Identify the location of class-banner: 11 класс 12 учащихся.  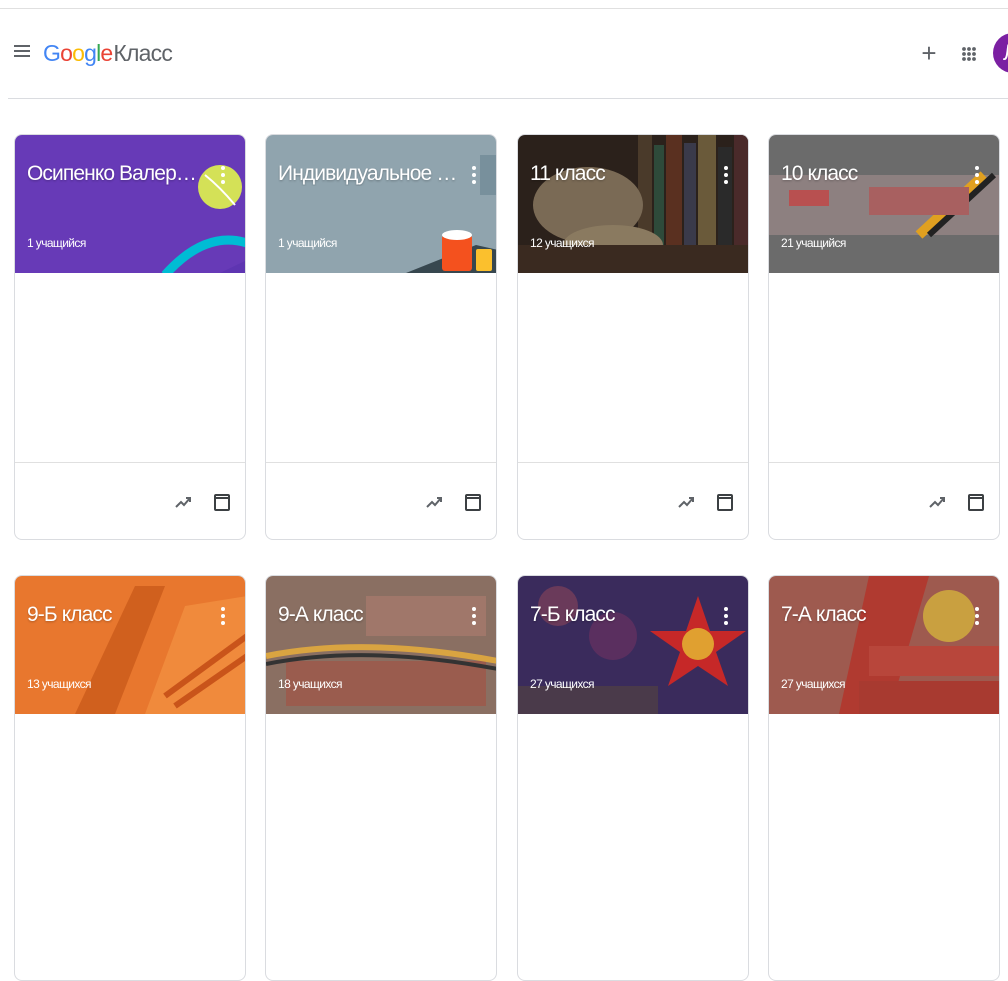
(633, 204).